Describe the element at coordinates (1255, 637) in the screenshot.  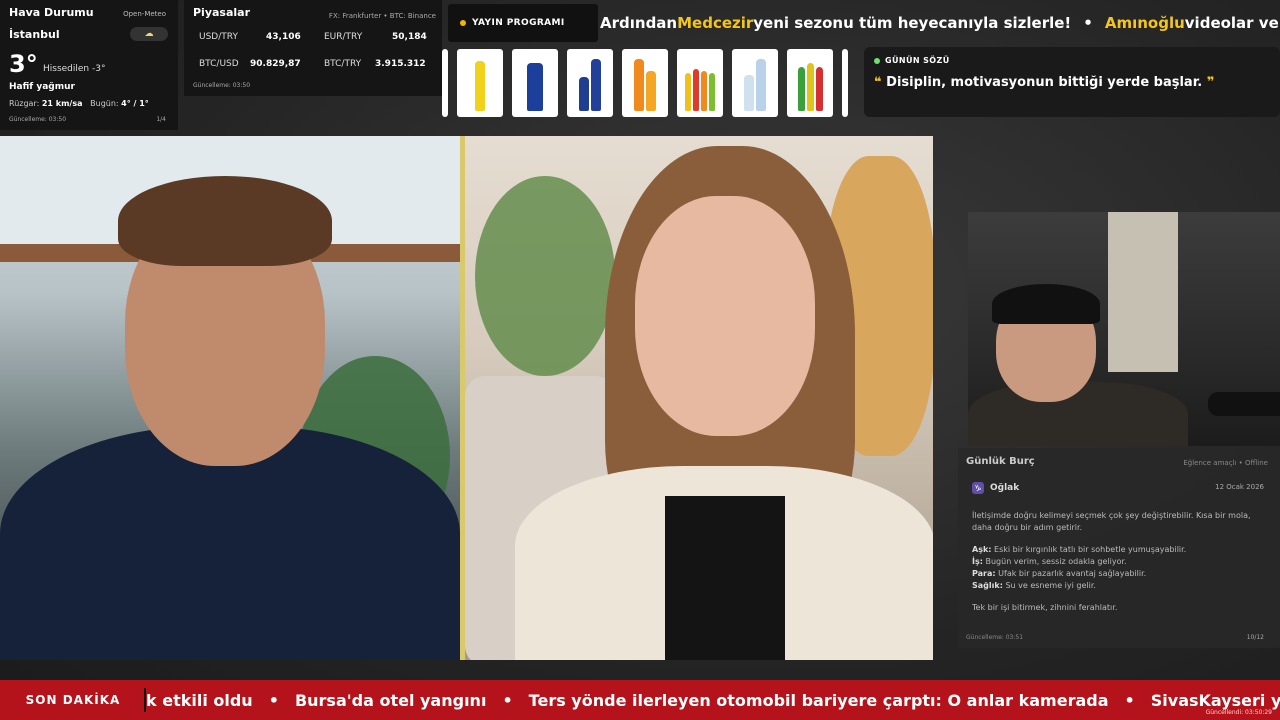
I see `horoscope-page: 10/12` at that location.